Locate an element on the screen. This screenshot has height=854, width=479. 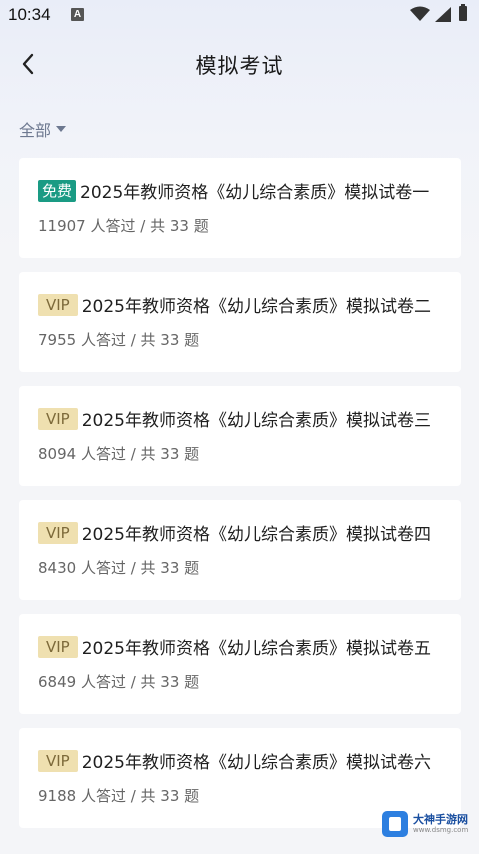
exam-title-row: VIP 2025年教师资格《幼儿综合素质》模拟试卷五 is located at coordinates (234, 646).